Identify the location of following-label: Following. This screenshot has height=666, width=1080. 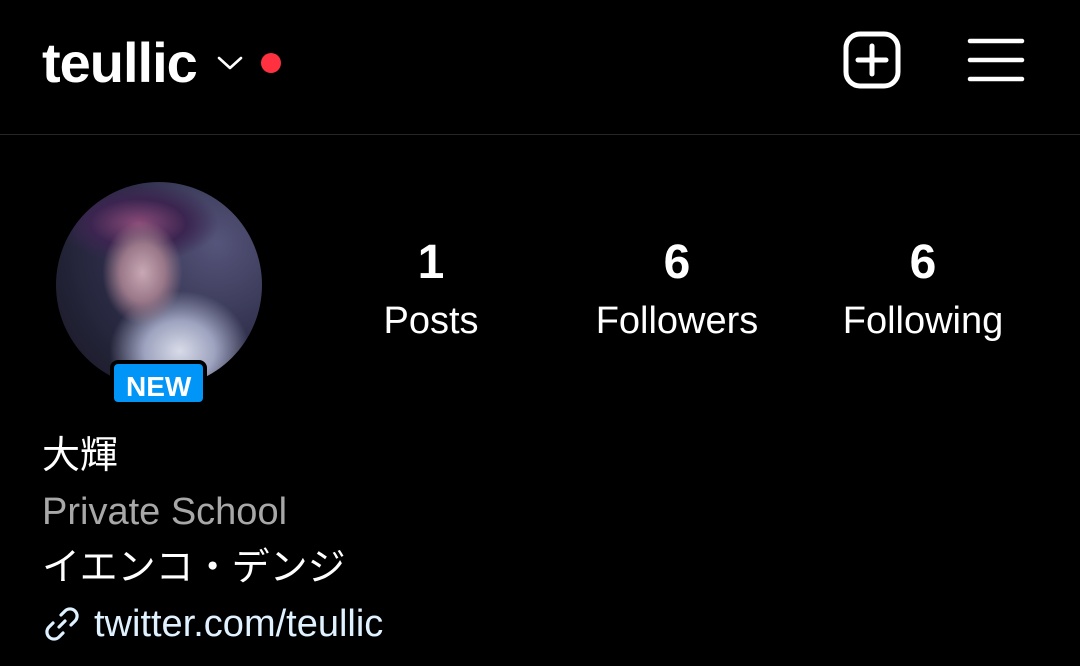
(923, 321).